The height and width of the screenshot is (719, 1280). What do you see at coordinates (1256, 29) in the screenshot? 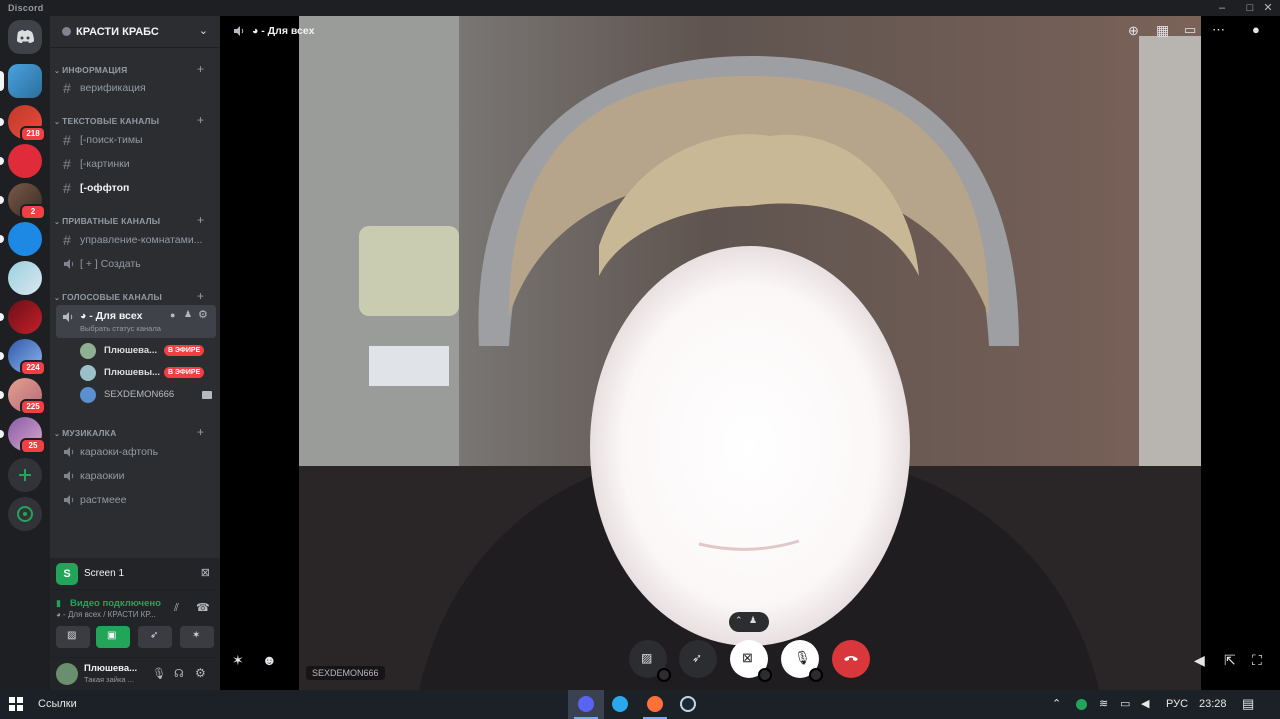
I see `chat-icon: ●` at bounding box center [1256, 29].